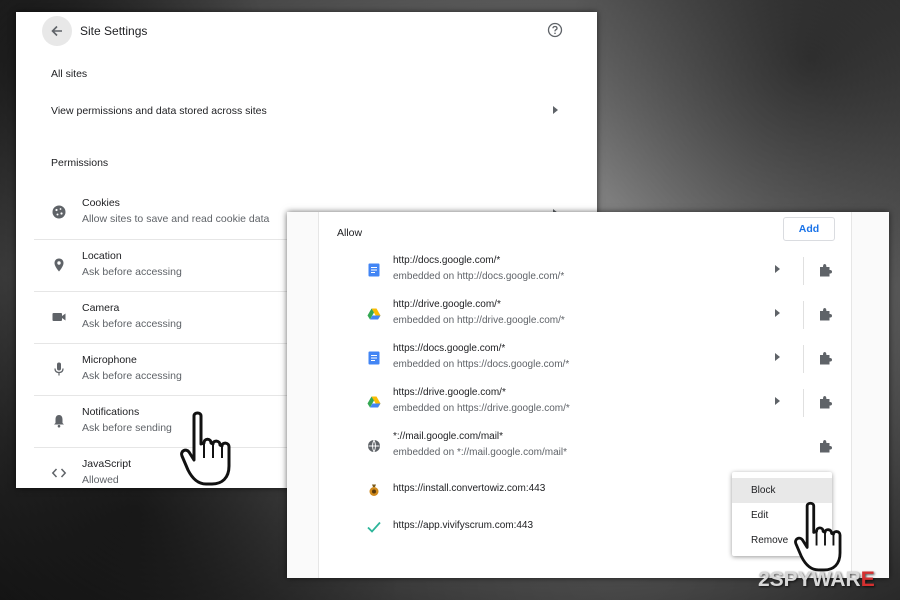  I want to click on right-margin, so click(870, 395).